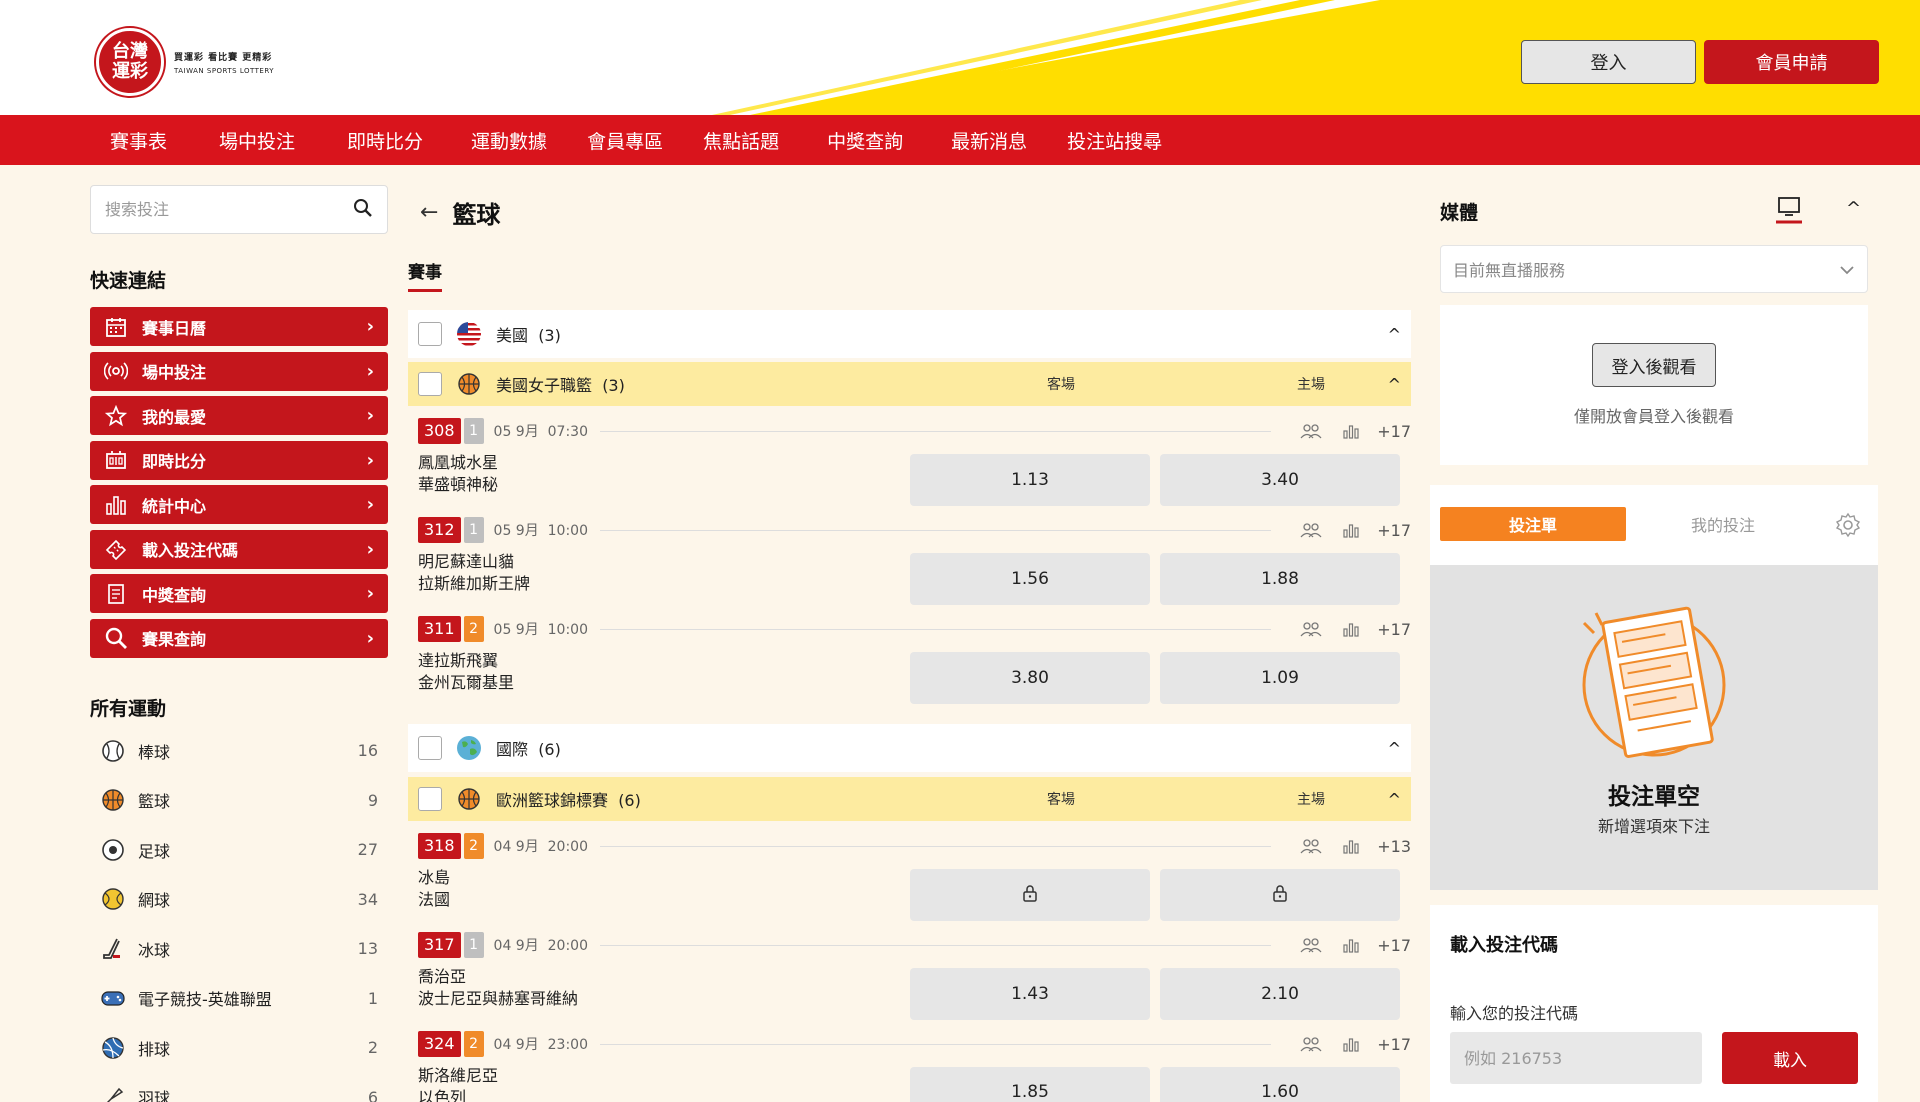 This screenshot has width=1920, height=1102. Describe the element at coordinates (1030, 480) in the screenshot. I see `away-odds-button: 1.13` at that location.